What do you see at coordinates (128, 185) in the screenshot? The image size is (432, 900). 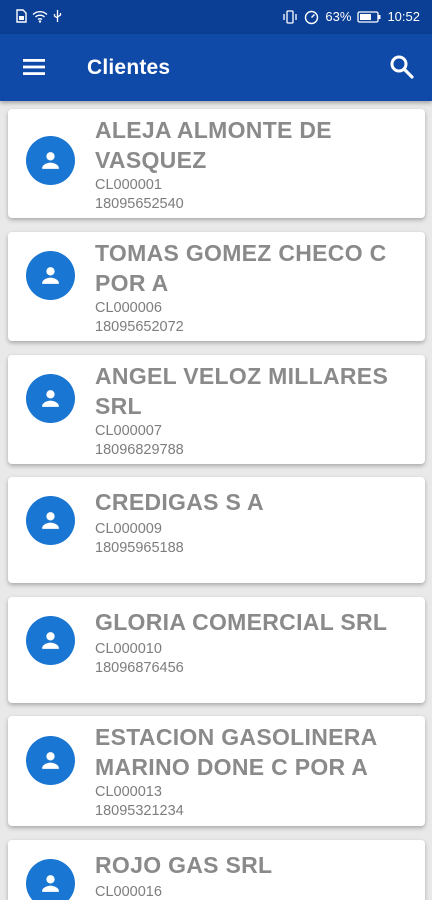 I see `client-code: CL000001` at bounding box center [128, 185].